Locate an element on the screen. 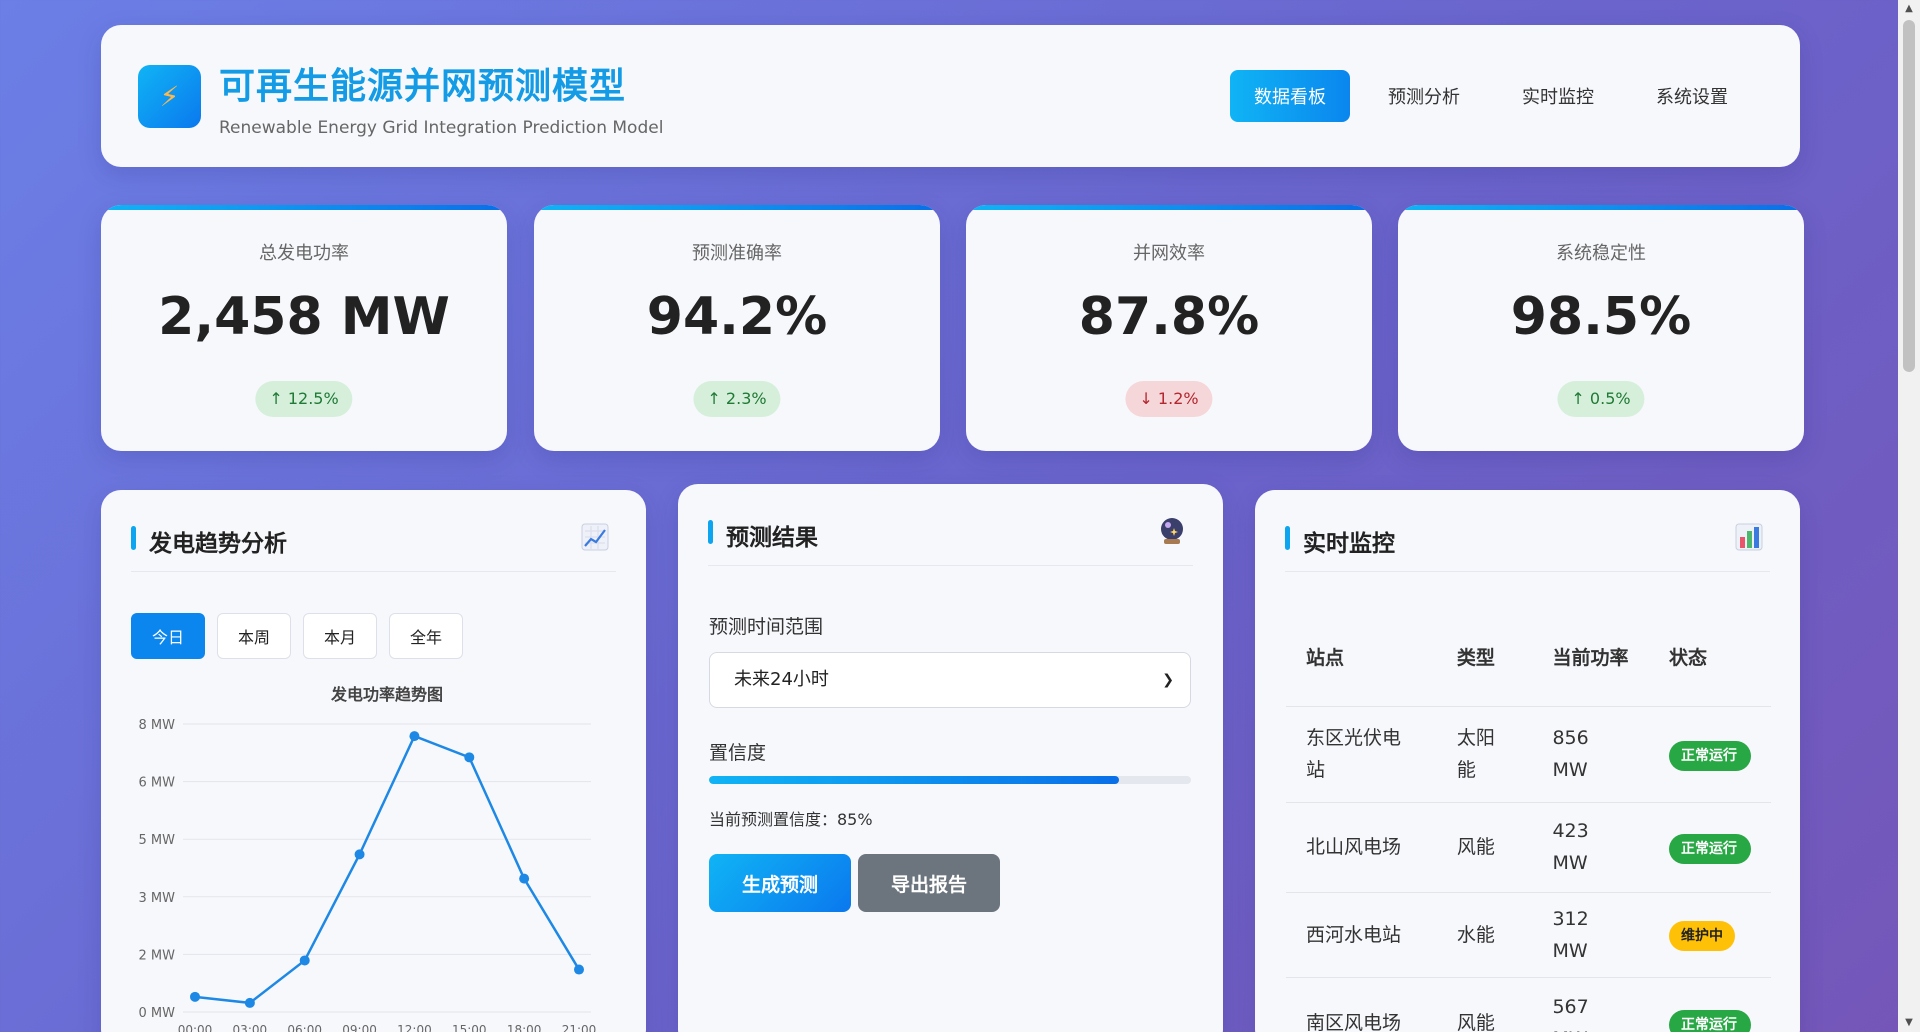  stat-value: 87.8% is located at coordinates (1169, 317).